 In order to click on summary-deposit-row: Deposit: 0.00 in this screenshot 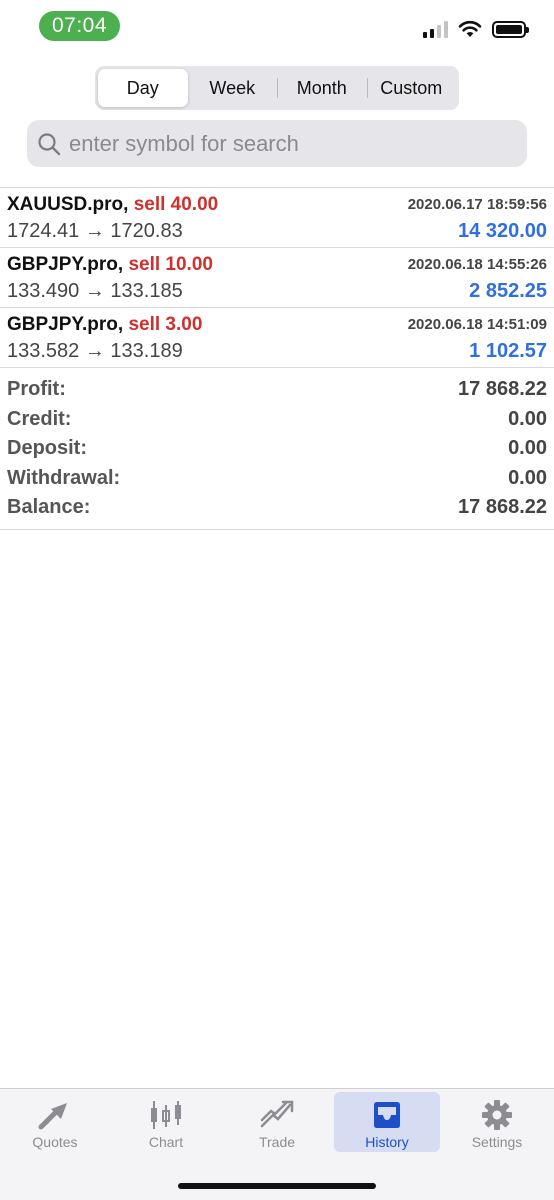, I will do `click(277, 449)`.